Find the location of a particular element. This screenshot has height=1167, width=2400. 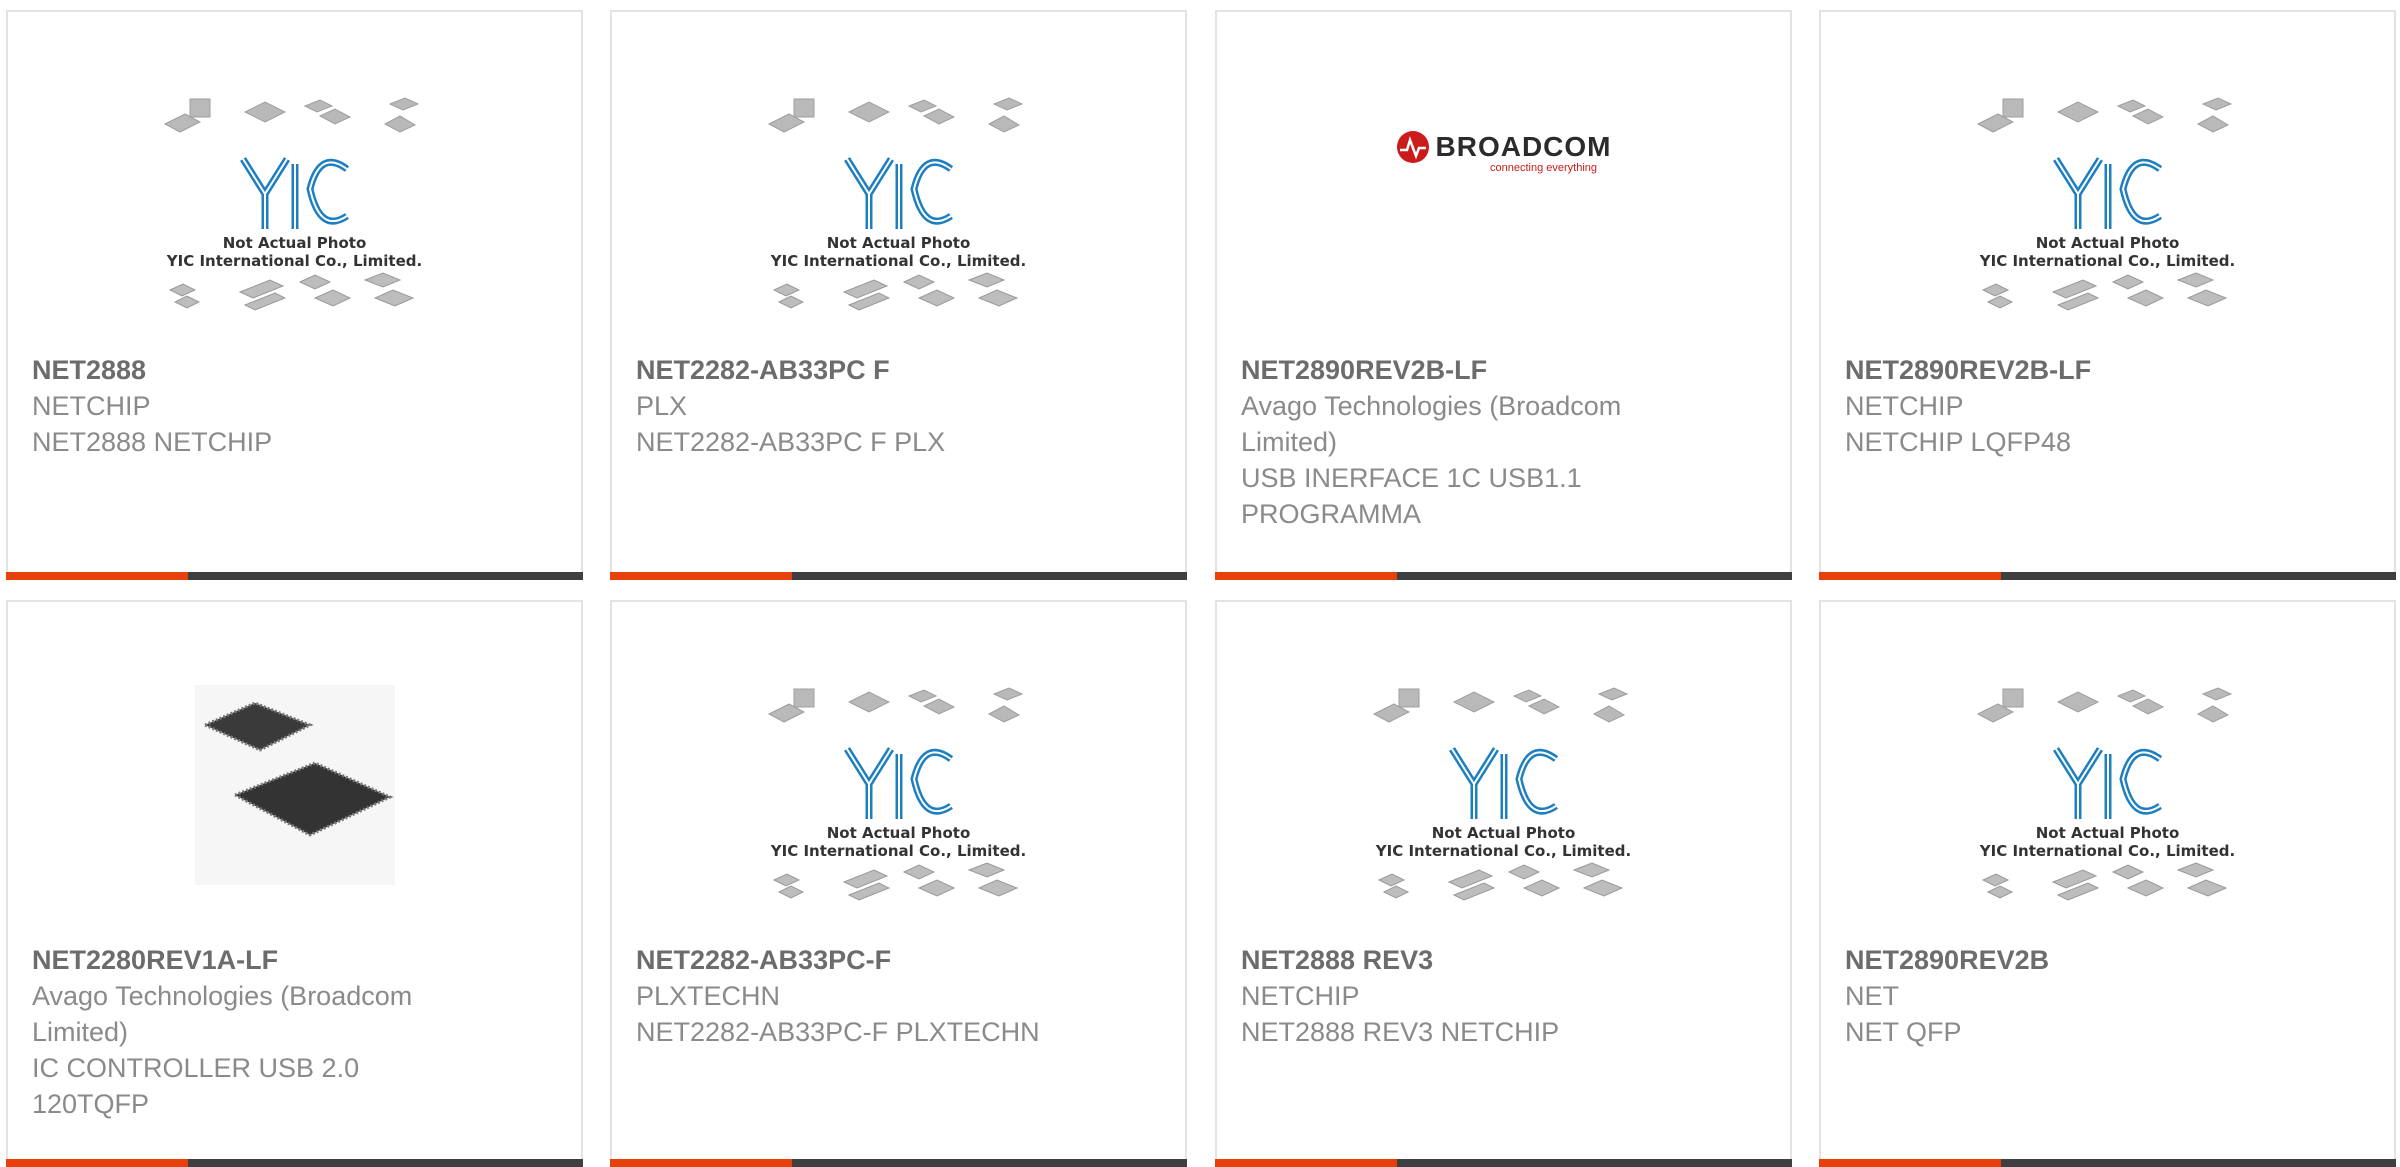

part-number-link: NET2282-AB33PC F is located at coordinates (851, 370).